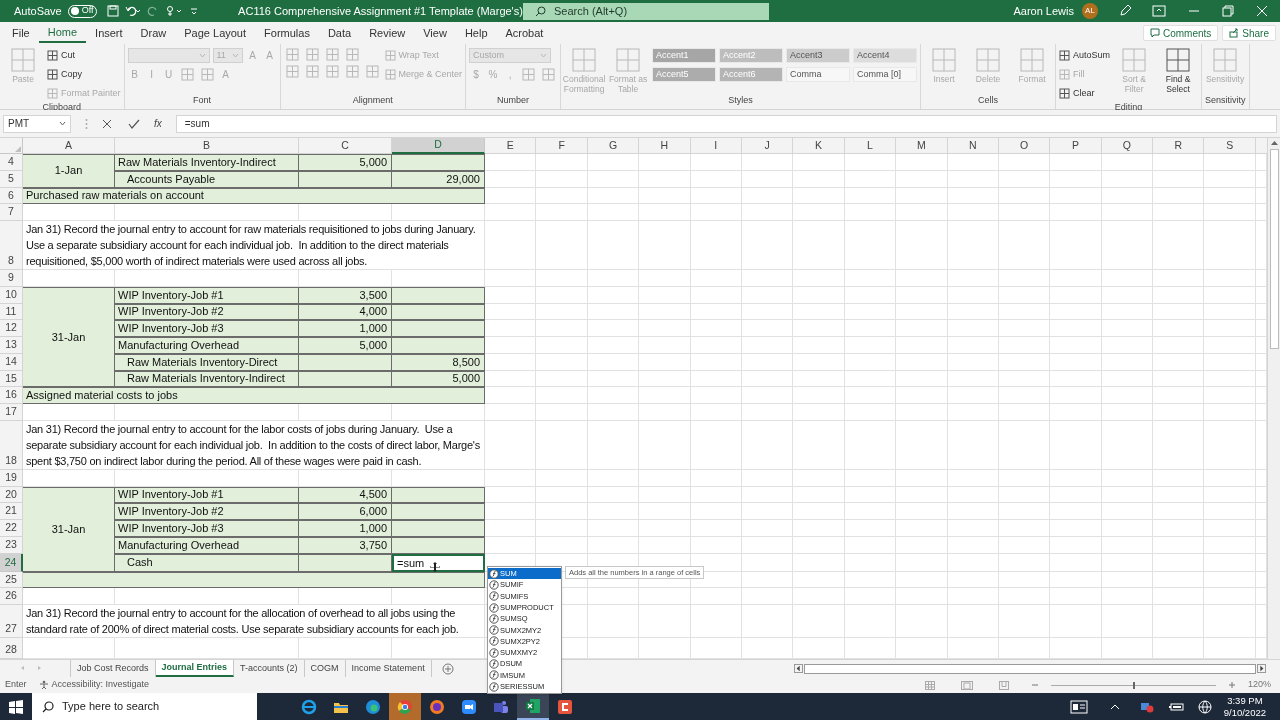 This screenshot has height=720, width=1280. Describe the element at coordinates (818, 74) in the screenshot. I see `cell-style: Comma` at that location.